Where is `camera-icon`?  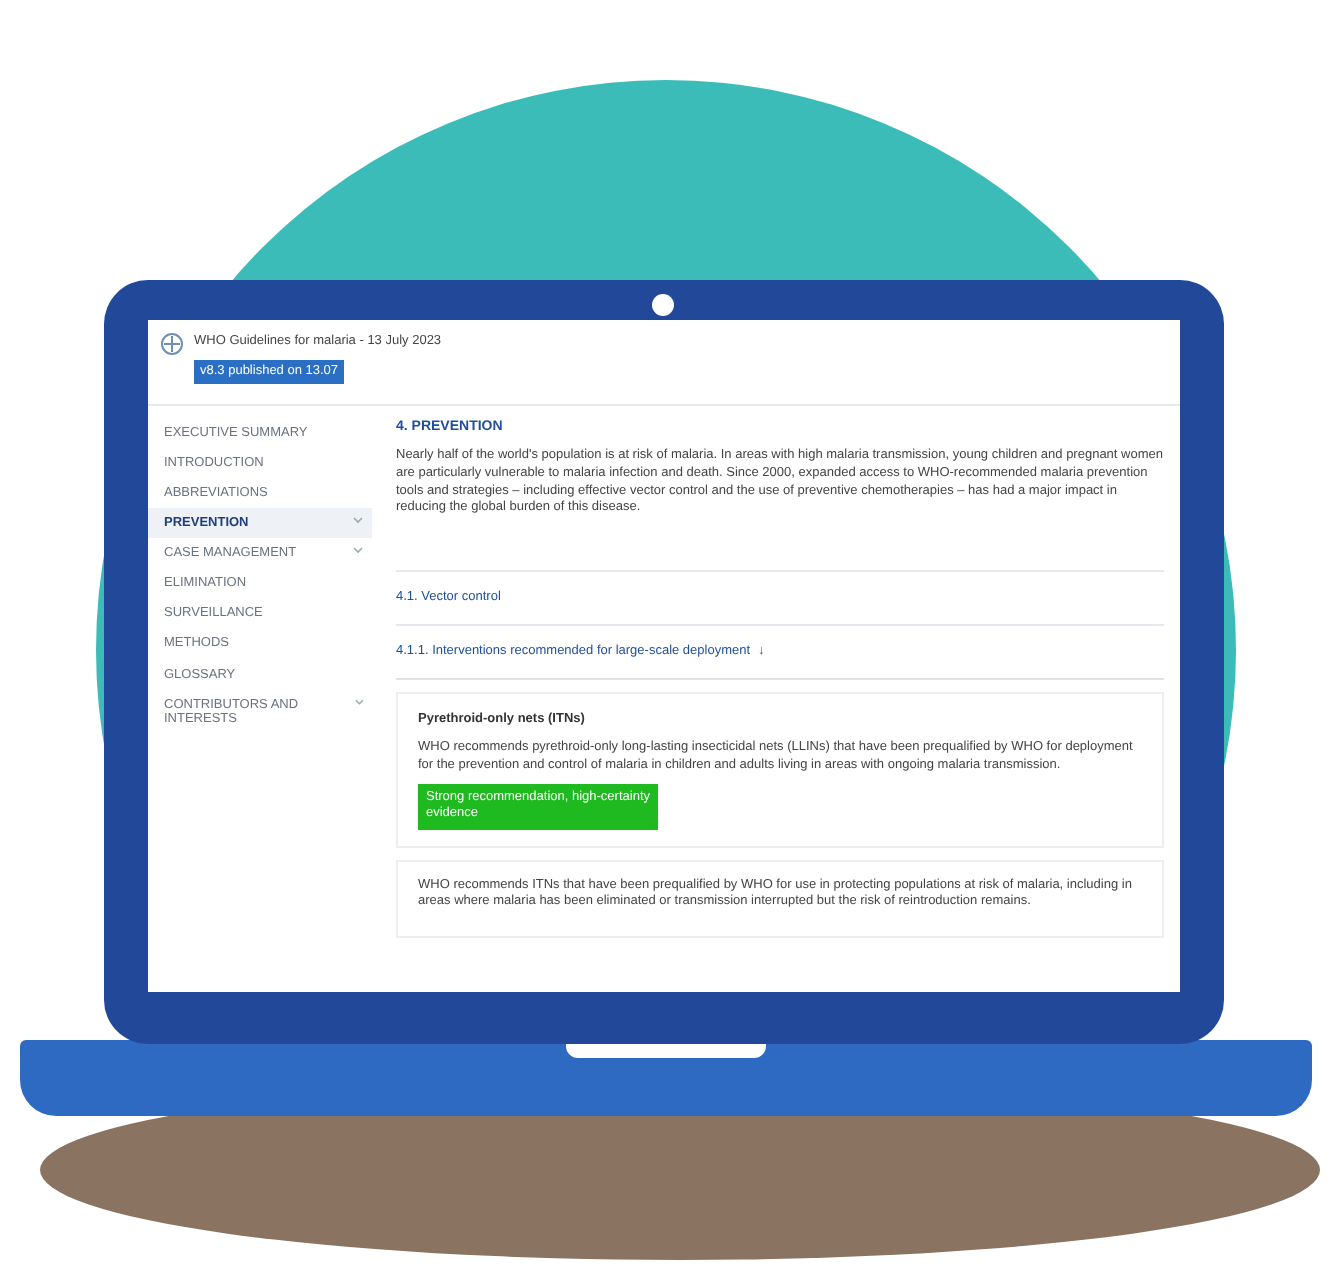
camera-icon is located at coordinates (663, 305).